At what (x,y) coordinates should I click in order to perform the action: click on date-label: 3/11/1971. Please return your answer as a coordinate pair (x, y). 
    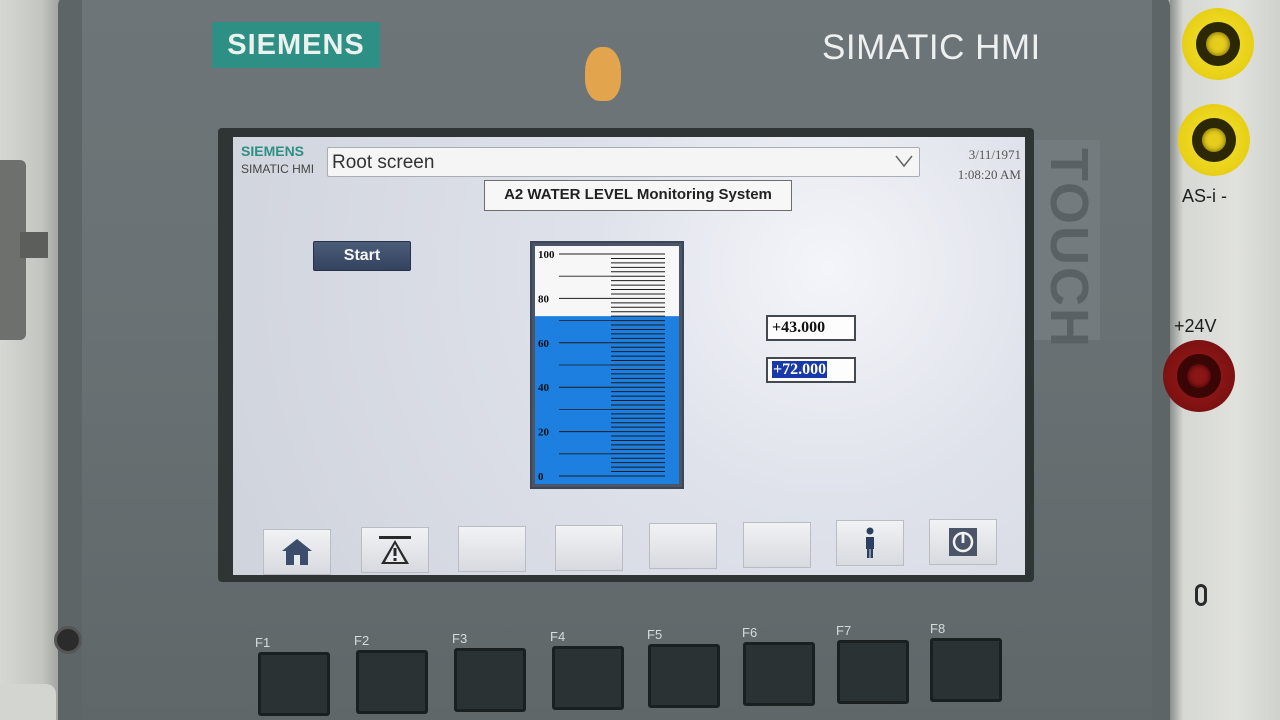
    Looking at the image, I should click on (994, 154).